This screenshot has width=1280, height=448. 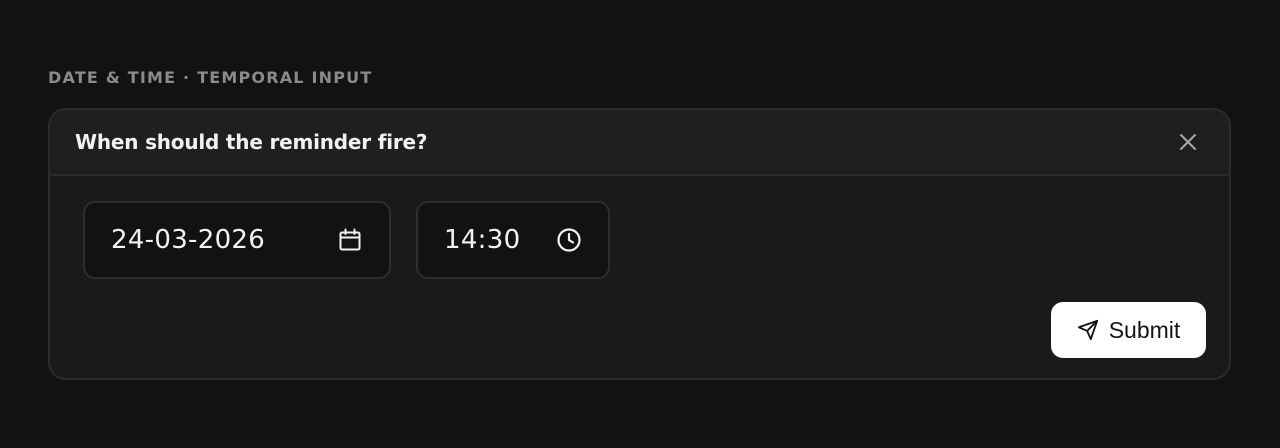 I want to click on submit-label: Submit, so click(x=1145, y=330).